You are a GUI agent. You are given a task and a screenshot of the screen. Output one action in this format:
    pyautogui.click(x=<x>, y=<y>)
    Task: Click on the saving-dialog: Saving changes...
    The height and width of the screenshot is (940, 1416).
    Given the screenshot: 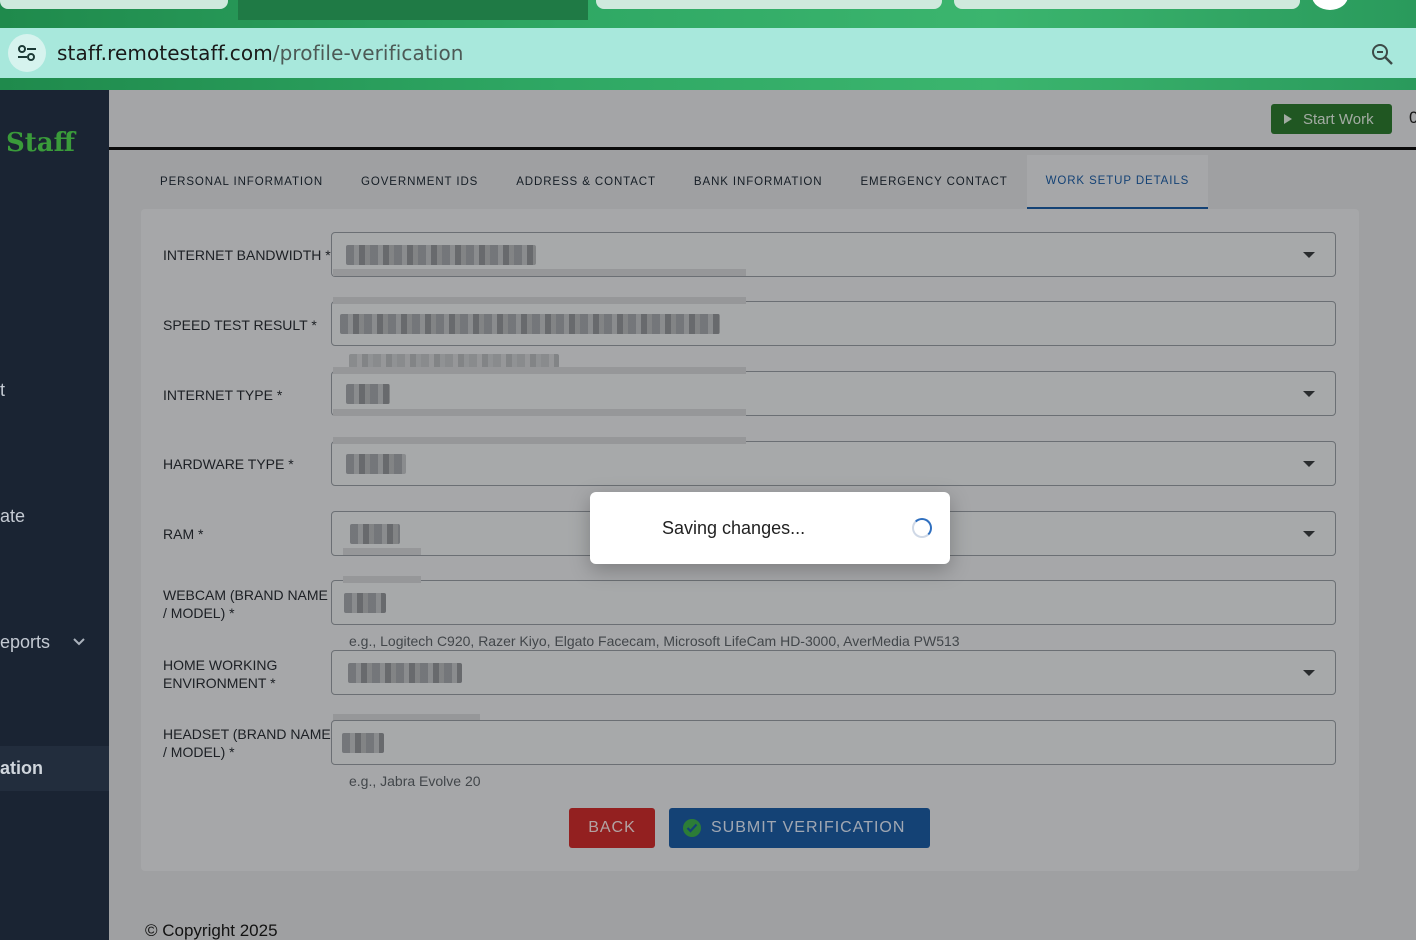 What is the action you would take?
    pyautogui.click(x=770, y=528)
    